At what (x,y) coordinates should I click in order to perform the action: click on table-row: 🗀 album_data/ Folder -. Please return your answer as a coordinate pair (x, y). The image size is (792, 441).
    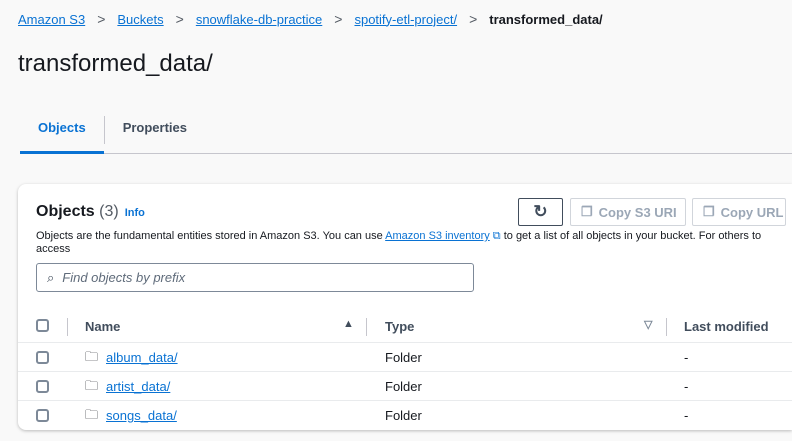
    Looking at the image, I should click on (405, 357).